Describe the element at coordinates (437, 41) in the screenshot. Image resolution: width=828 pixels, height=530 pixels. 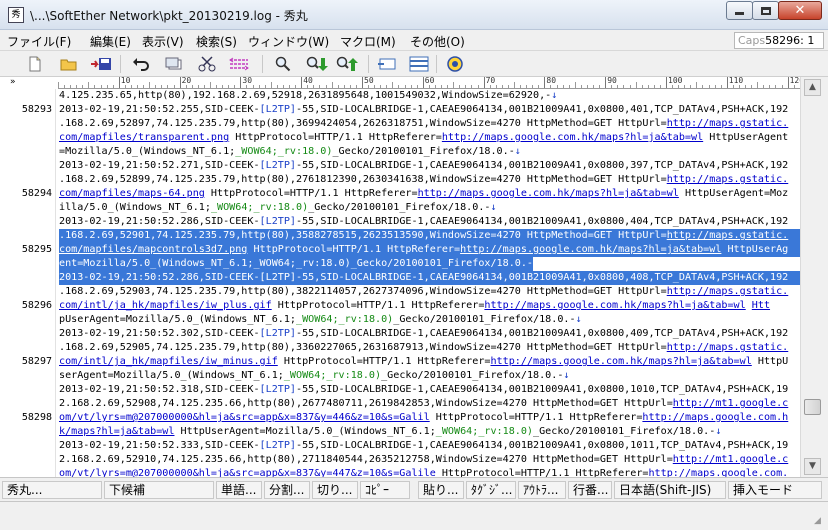
I see `menu-other: その他(O)` at that location.